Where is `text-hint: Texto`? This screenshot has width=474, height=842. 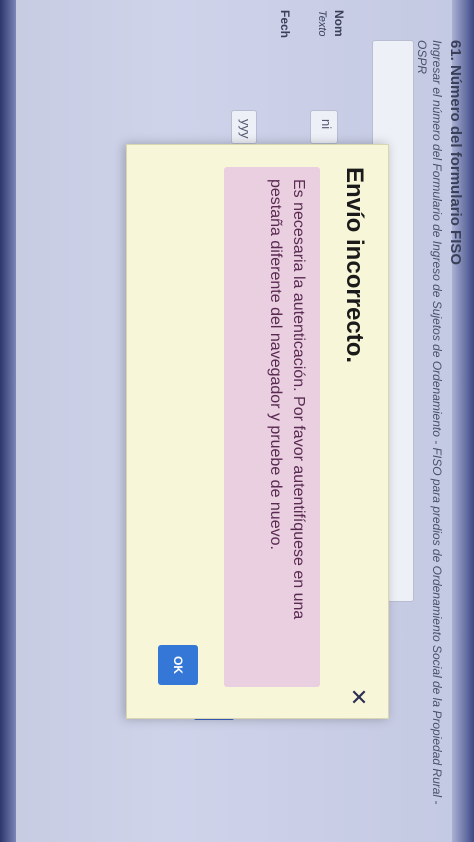
text-hint: Texto is located at coordinates (322, 23).